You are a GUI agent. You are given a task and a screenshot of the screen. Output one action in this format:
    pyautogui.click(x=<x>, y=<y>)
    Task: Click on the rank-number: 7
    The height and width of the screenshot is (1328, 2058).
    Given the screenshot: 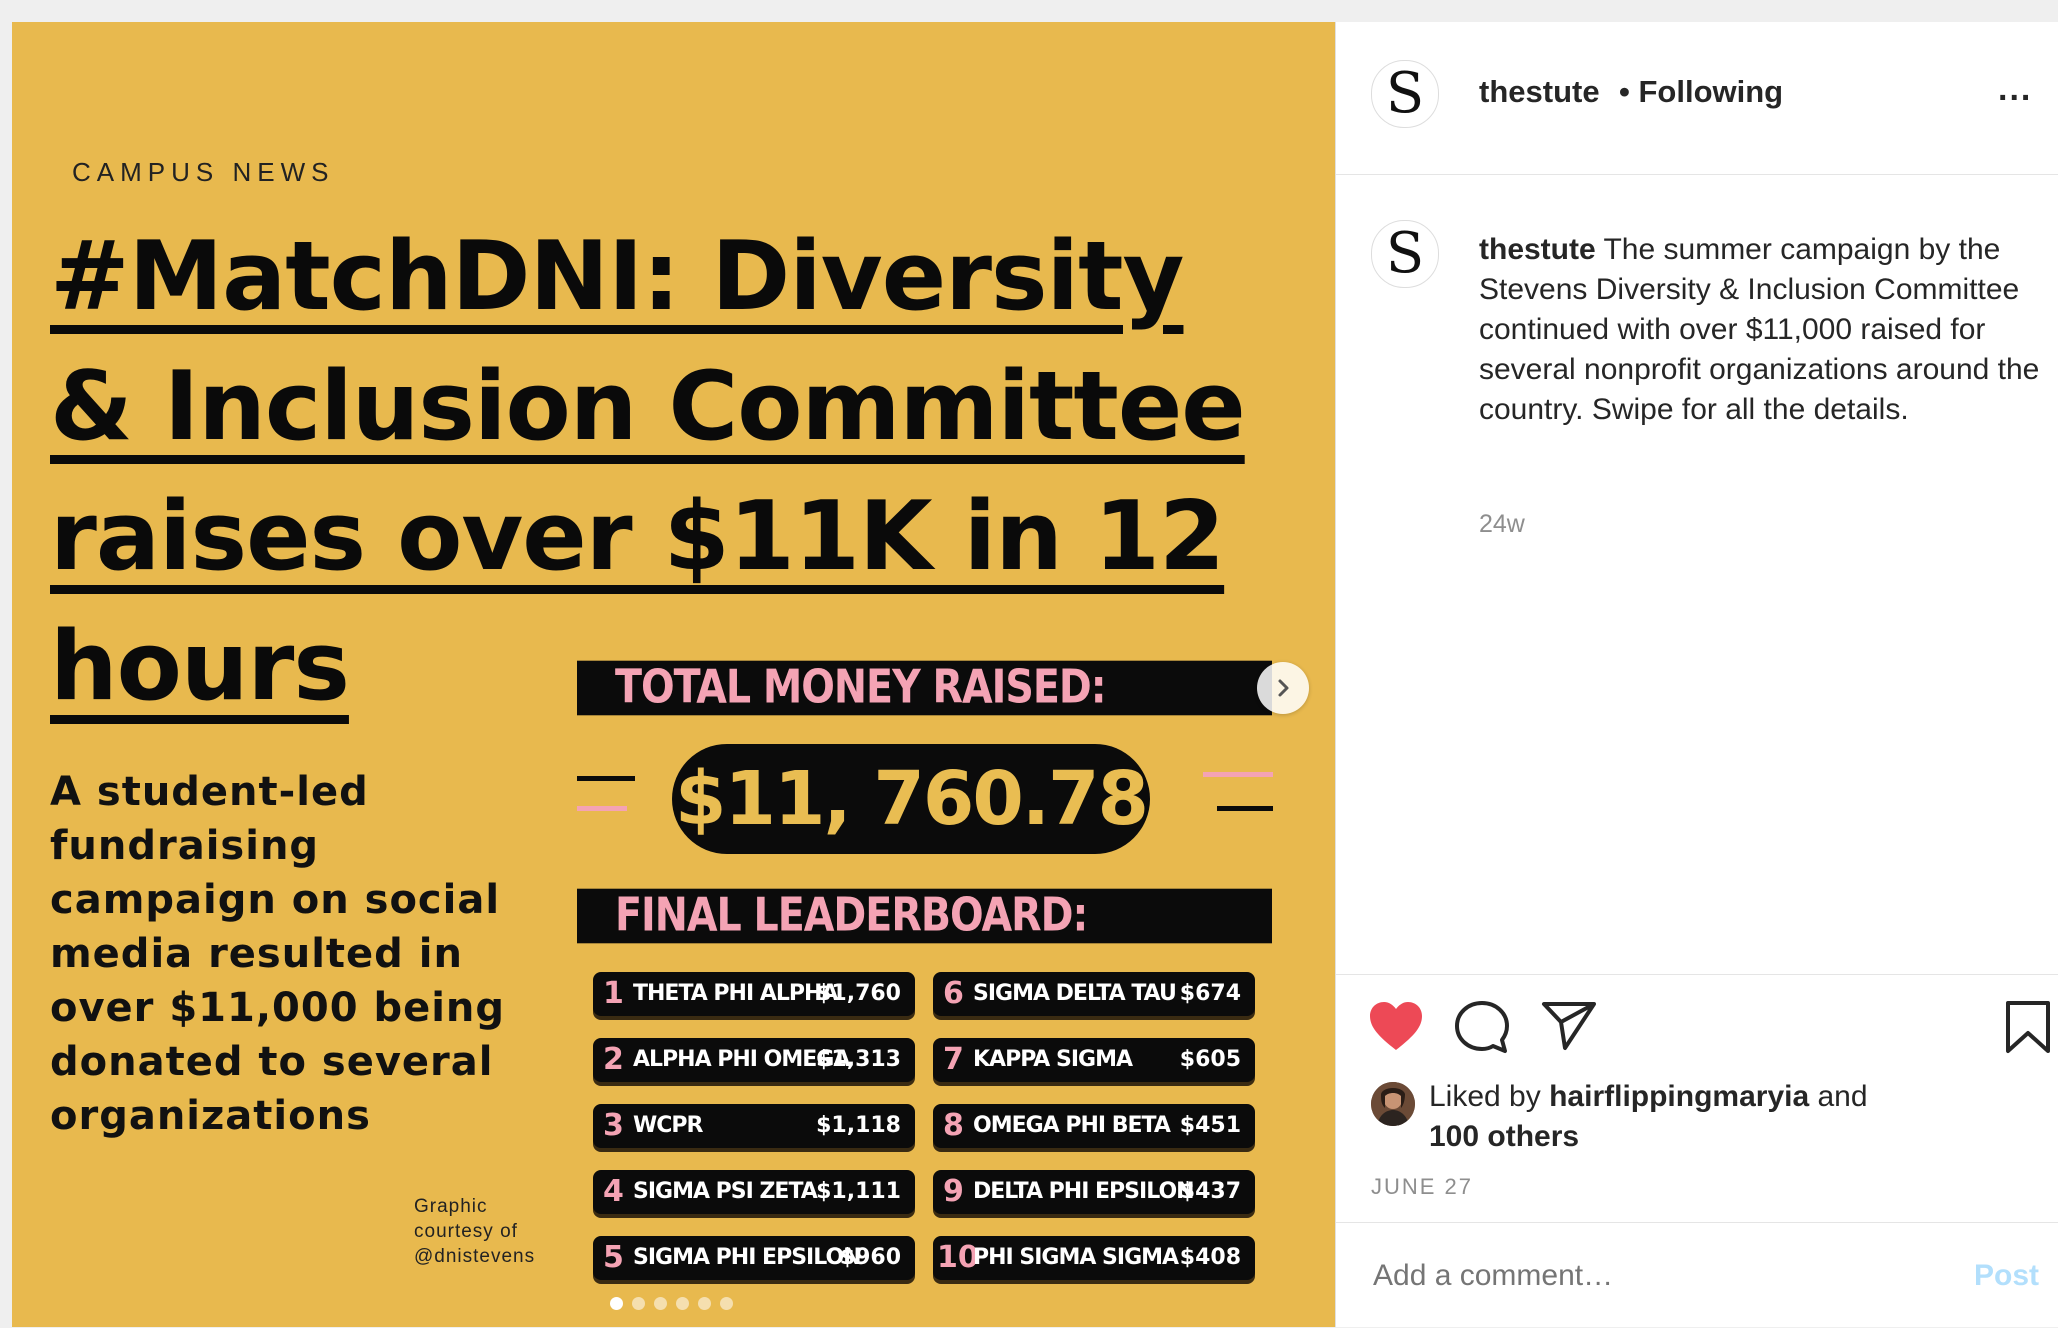 What is the action you would take?
    pyautogui.click(x=953, y=1059)
    